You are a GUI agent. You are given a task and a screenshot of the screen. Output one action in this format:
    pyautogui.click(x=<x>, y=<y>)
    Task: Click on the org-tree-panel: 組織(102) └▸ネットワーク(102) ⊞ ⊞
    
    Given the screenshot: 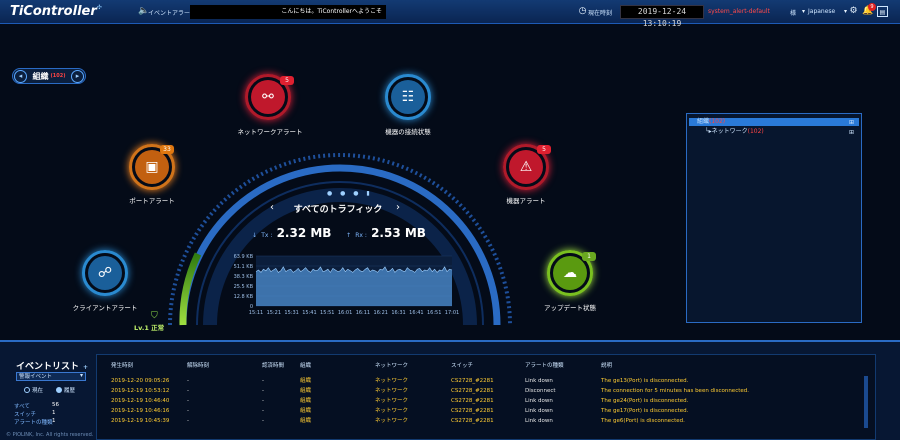 What is the action you would take?
    pyautogui.click(x=774, y=218)
    